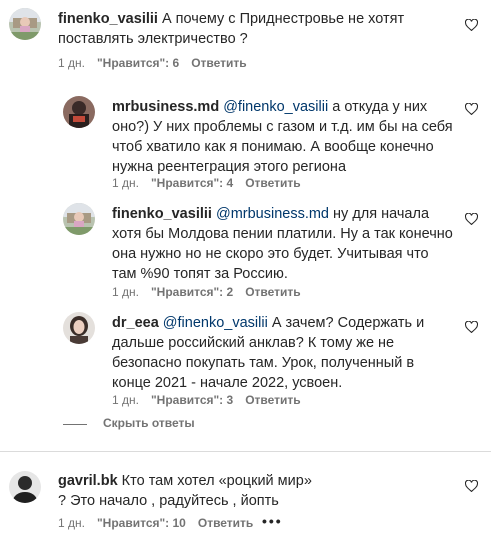 The width and height of the screenshot is (491, 543). Describe the element at coordinates (165, 107) in the screenshot. I see `comment-username: mrbusiness.md` at that location.